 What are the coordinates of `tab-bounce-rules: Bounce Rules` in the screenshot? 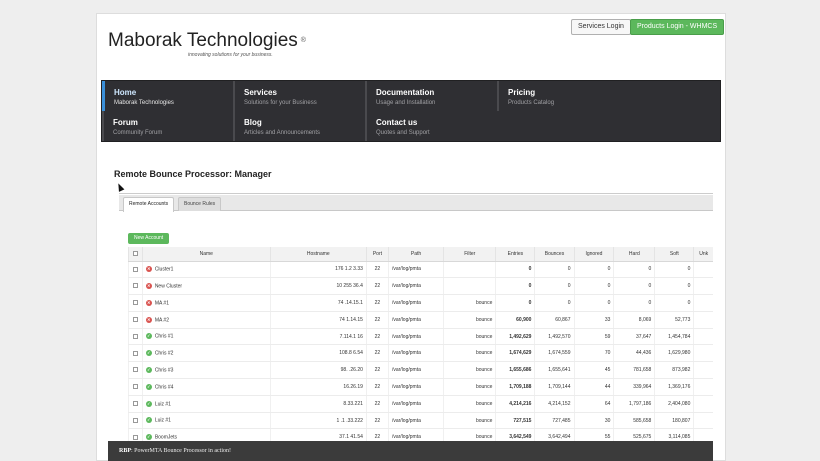 It's located at (200, 204).